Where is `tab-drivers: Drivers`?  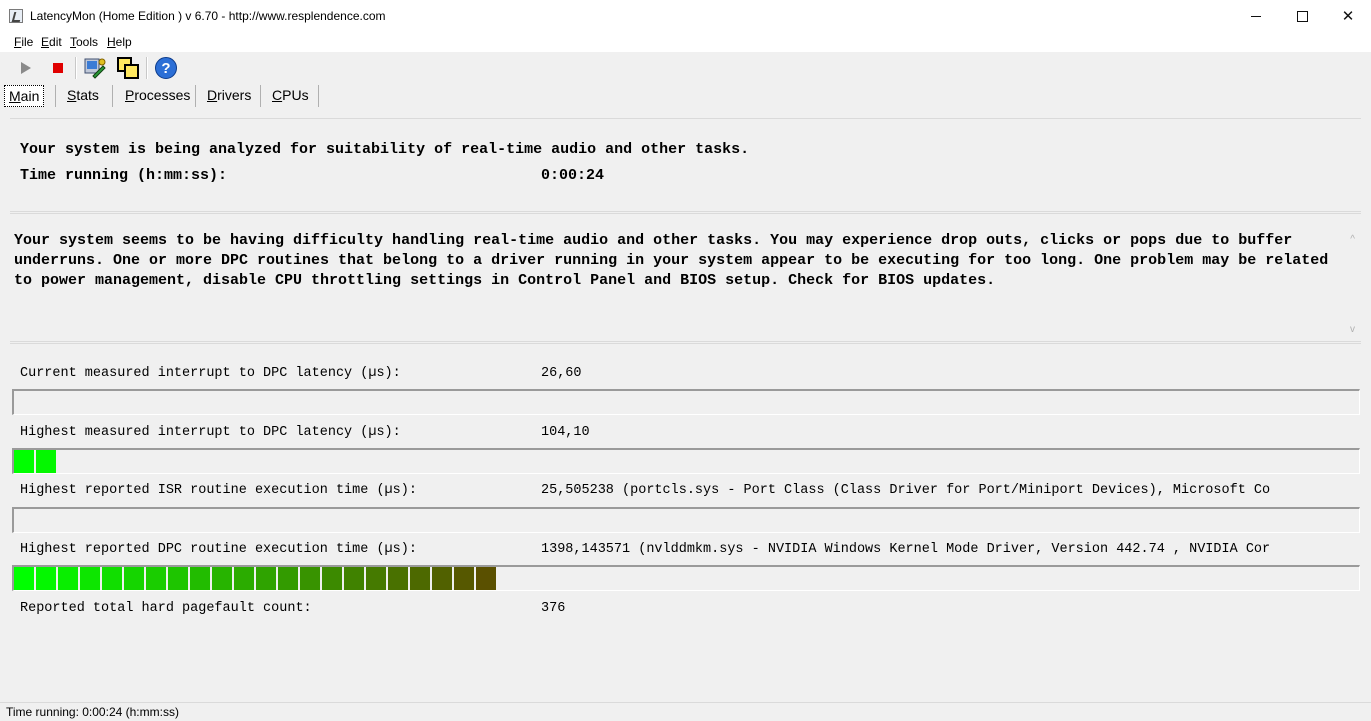 tab-drivers: Drivers is located at coordinates (229, 95).